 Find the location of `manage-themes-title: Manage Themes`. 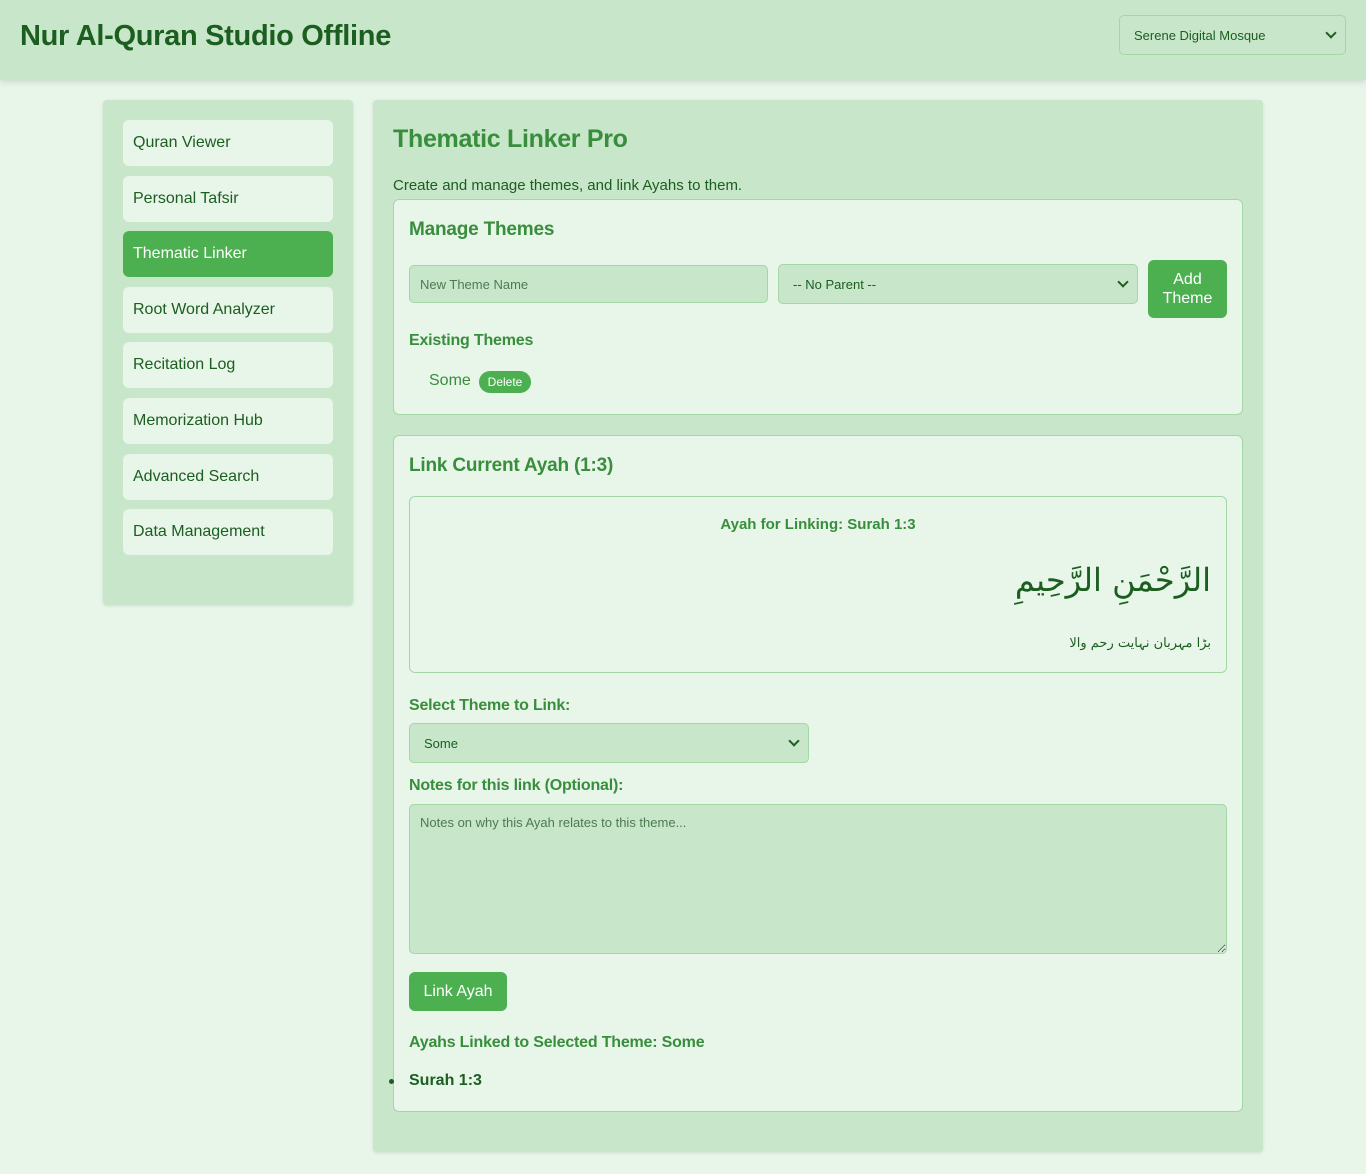

manage-themes-title: Manage Themes is located at coordinates (482, 229).